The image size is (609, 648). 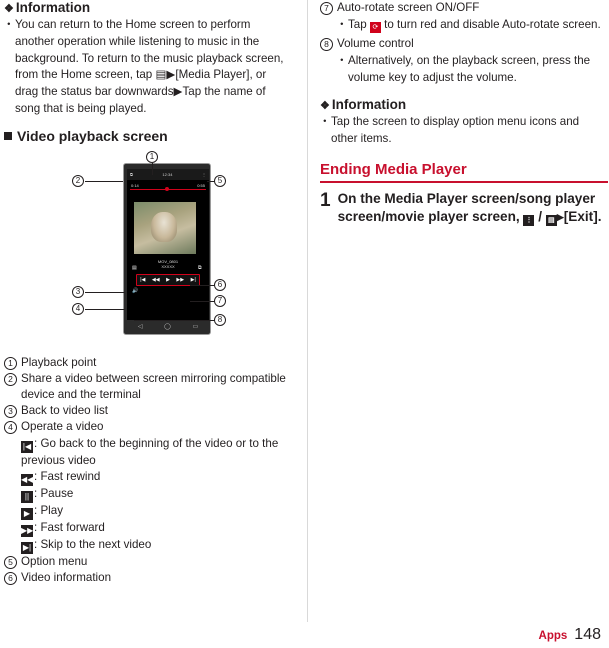 What do you see at coordinates (47, 7) in the screenshot?
I see `information-heading-left: ❖ Information` at bounding box center [47, 7].